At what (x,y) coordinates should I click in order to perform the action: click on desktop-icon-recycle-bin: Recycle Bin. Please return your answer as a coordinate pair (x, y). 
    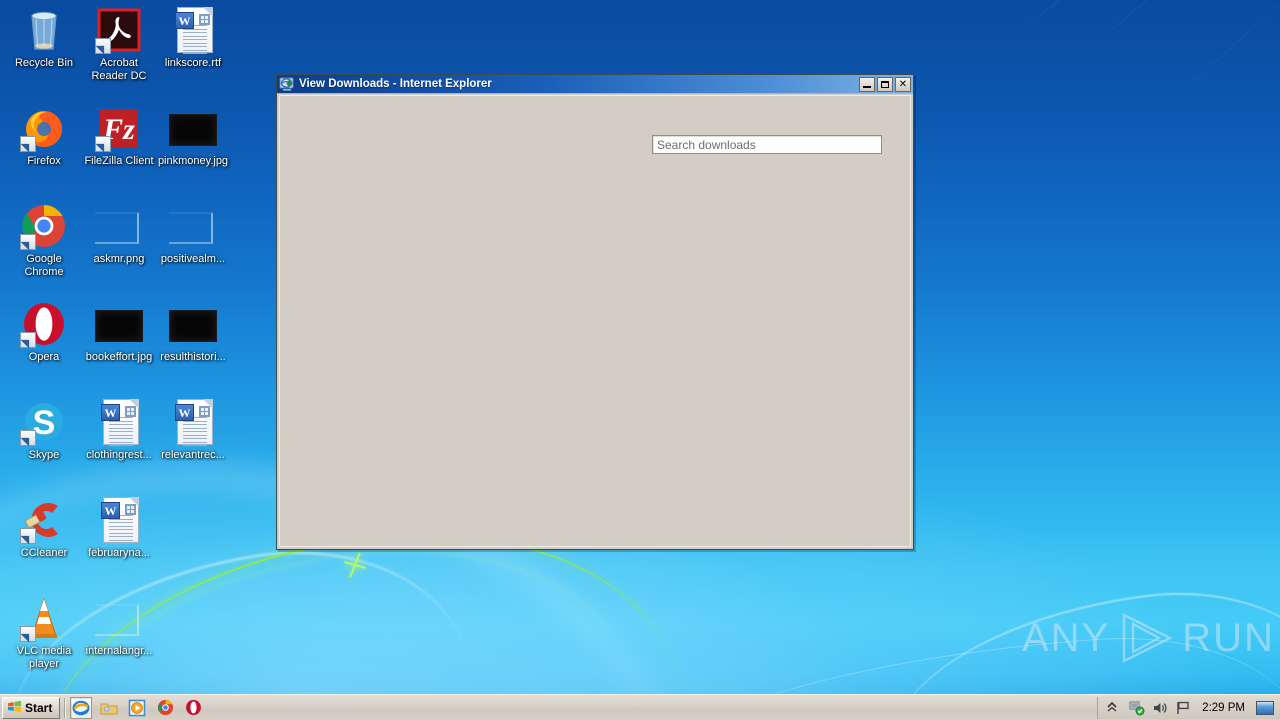
    Looking at the image, I should click on (44, 38).